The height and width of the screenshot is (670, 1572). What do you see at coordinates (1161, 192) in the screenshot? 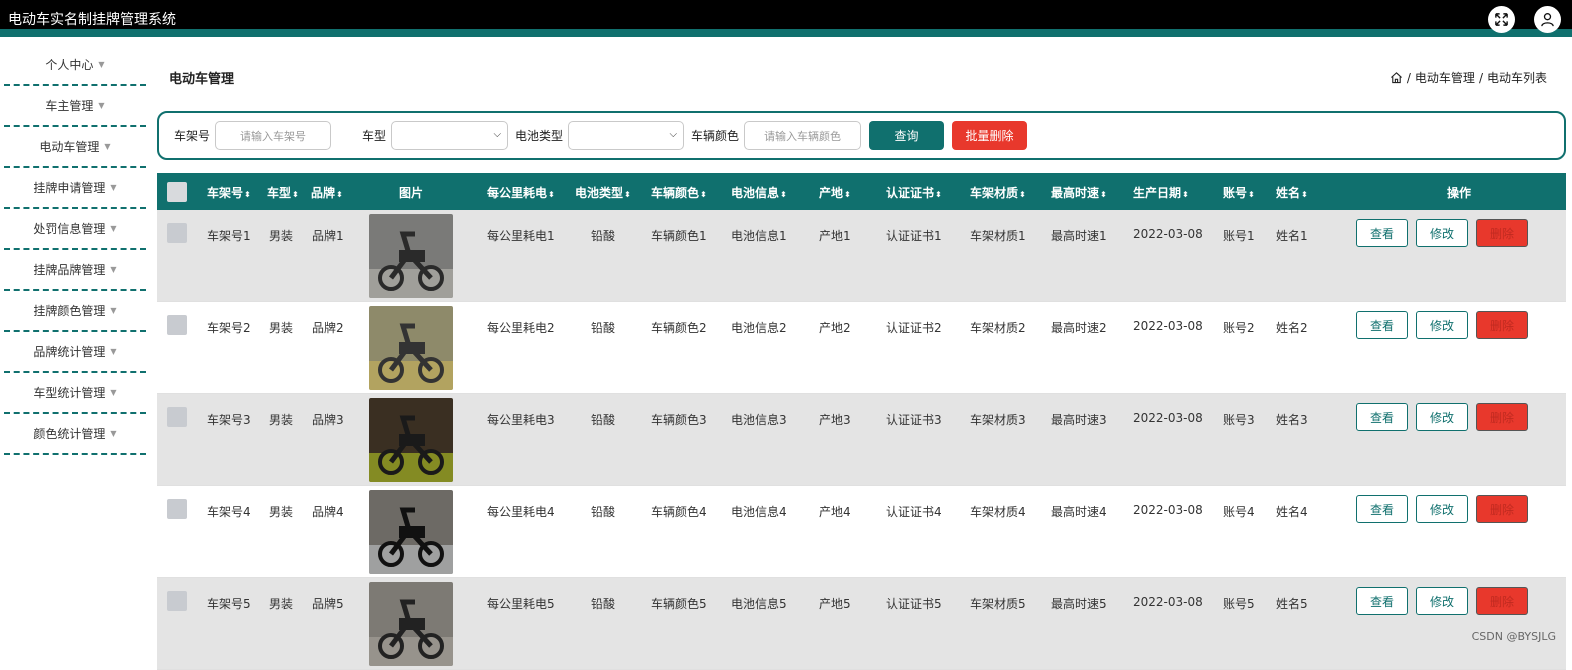
I see `column-header: 生产日期⬍` at bounding box center [1161, 192].